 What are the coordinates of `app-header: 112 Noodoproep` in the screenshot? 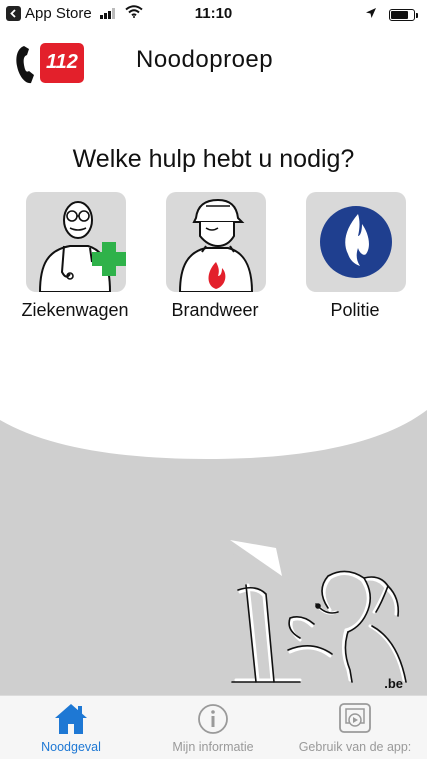 It's located at (213, 60).